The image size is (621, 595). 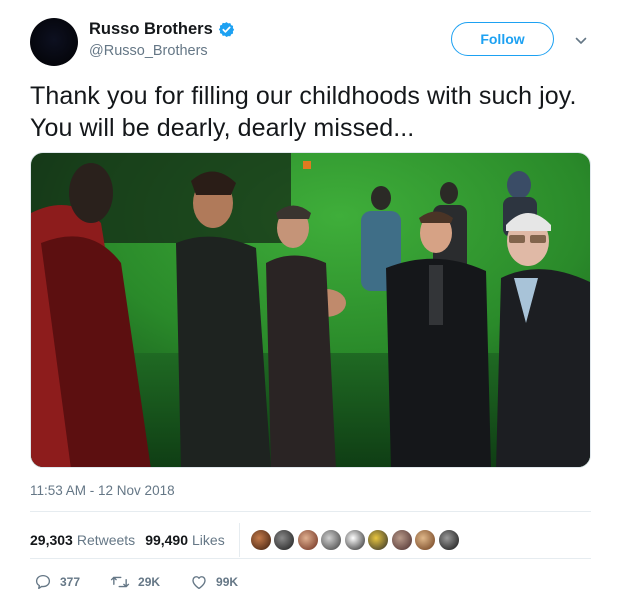 I want to click on tweet-actions: 377 29K 99K, so click(x=151, y=582).